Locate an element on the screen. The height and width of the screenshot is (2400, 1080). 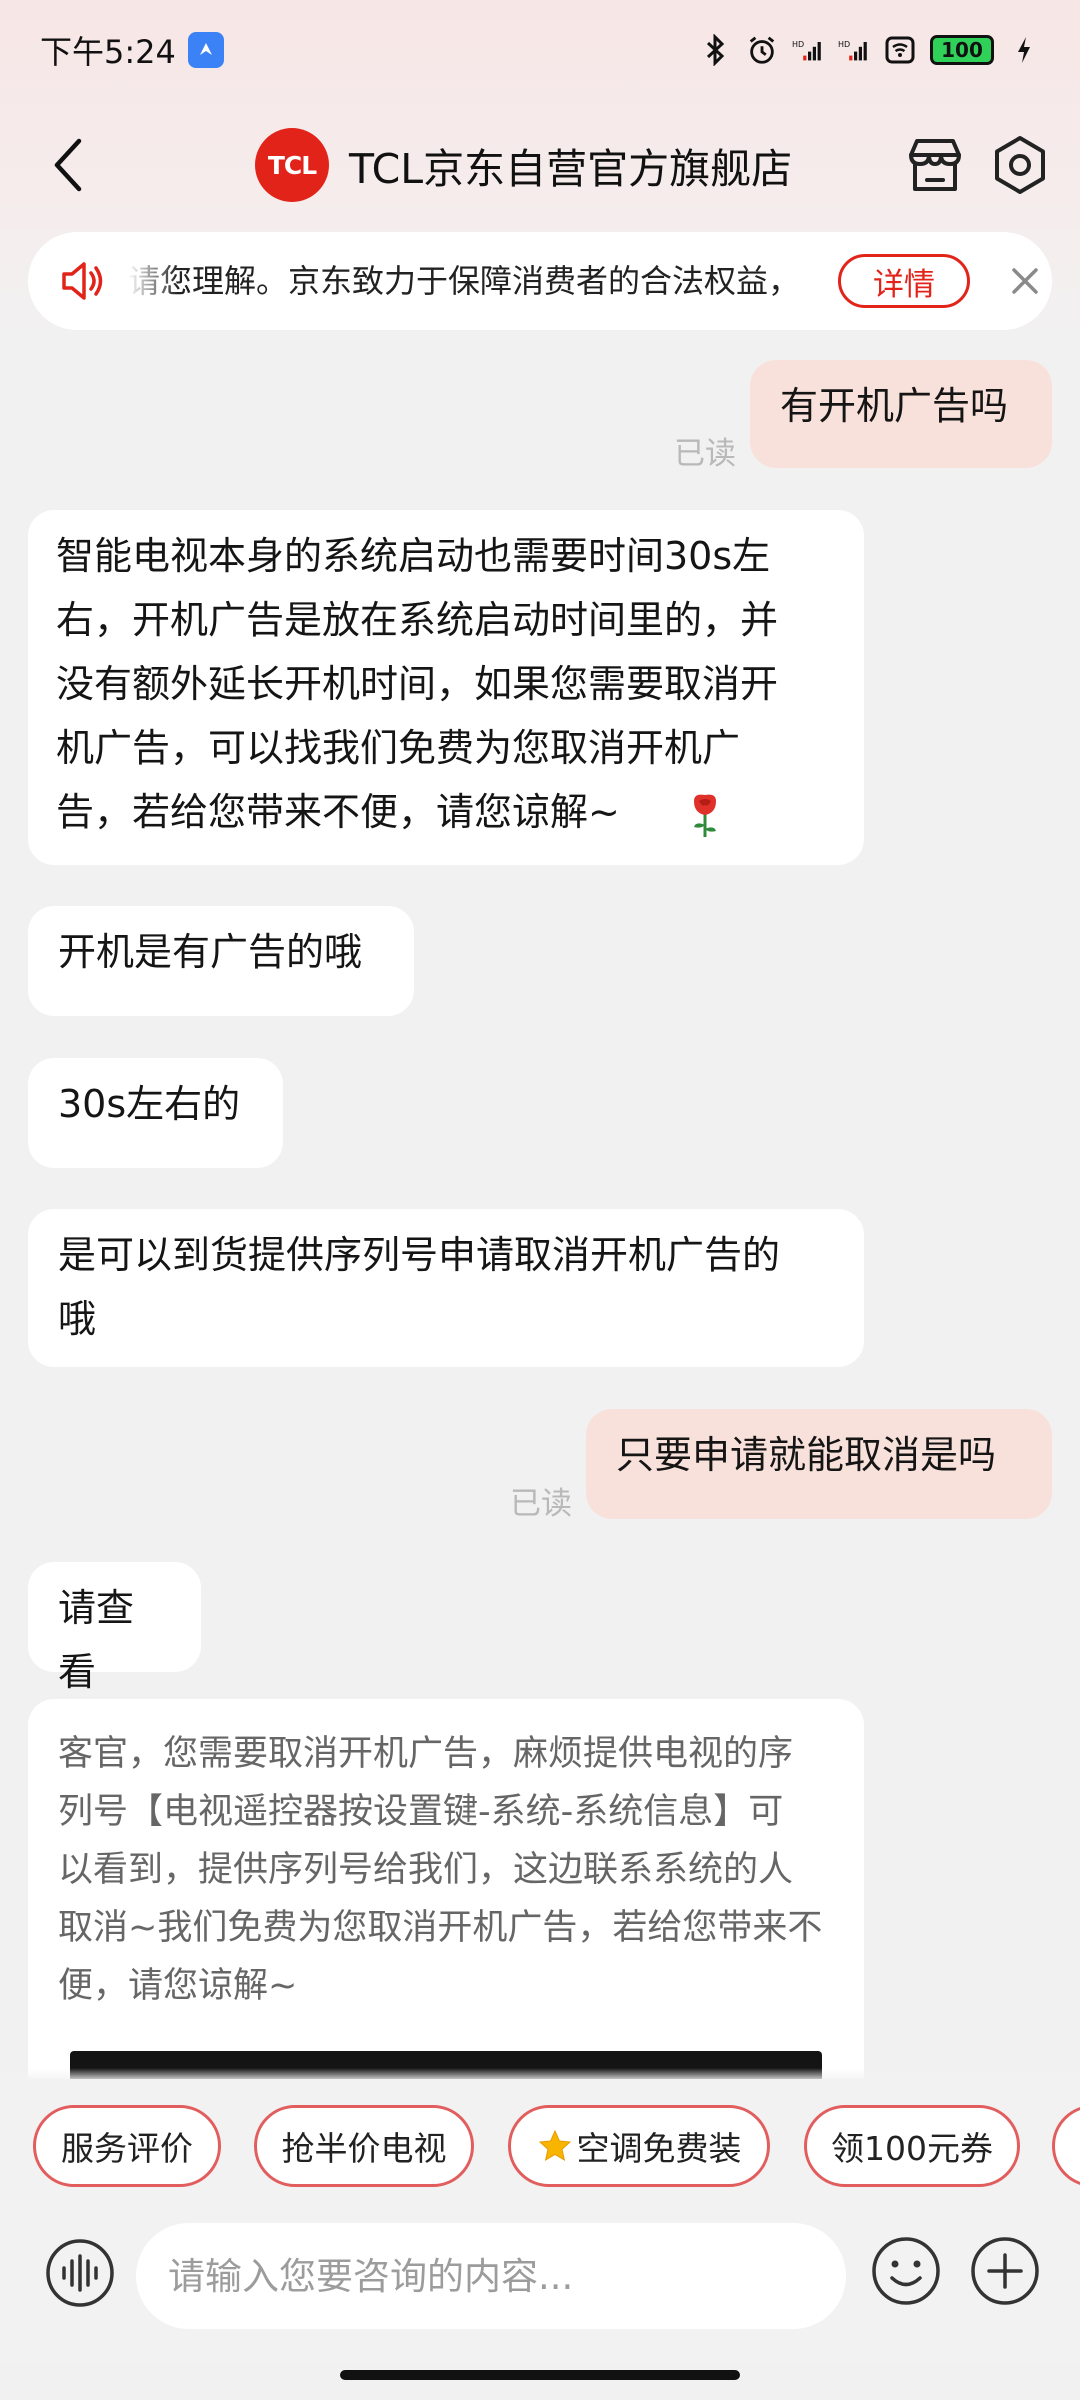
quick-reply-chip: 抢半价电视 is located at coordinates (364, 2146).